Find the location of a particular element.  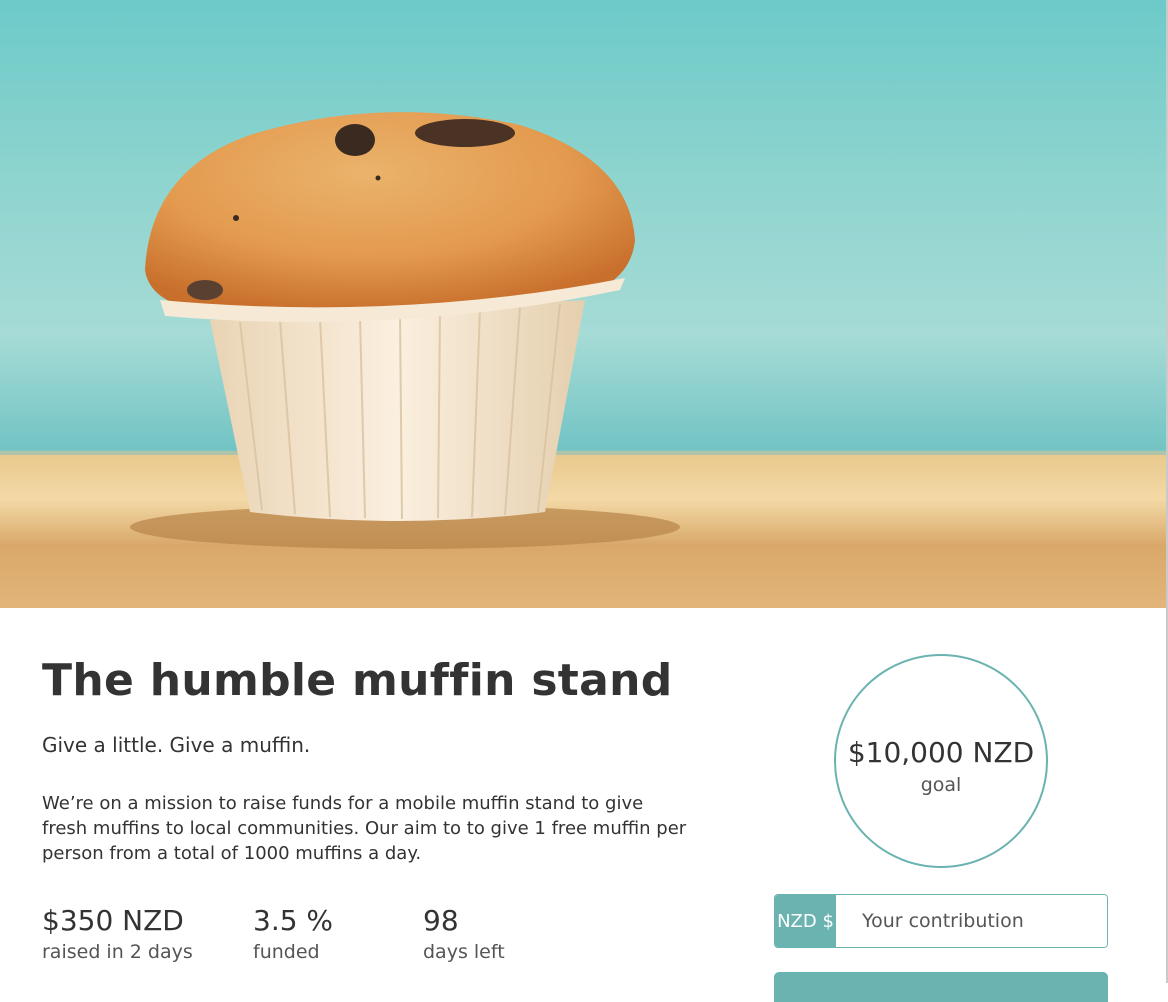

contribute-button is located at coordinates (941, 987).